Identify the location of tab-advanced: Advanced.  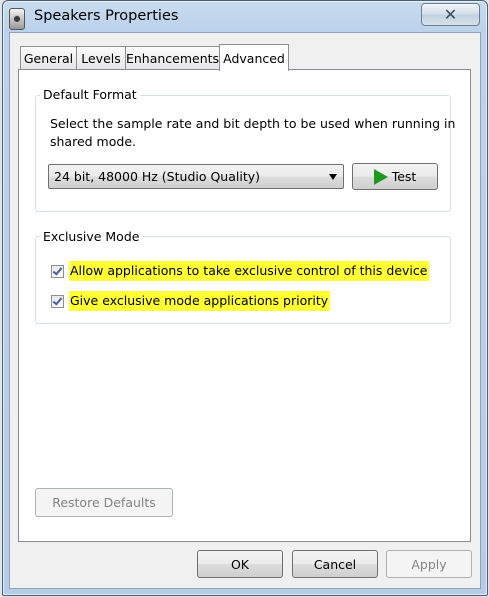
(254, 57).